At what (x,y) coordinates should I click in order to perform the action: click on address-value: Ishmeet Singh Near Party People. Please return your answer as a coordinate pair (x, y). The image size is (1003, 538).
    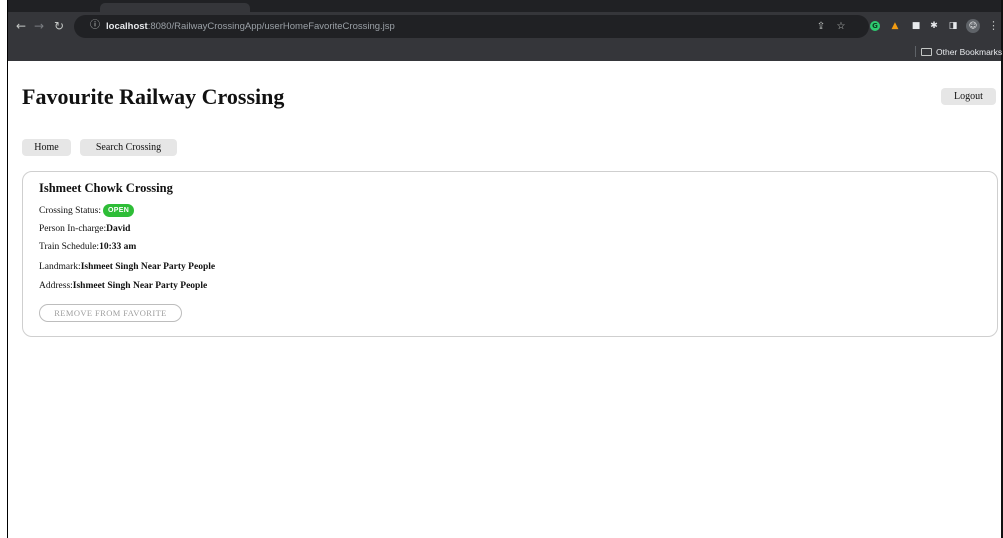
    Looking at the image, I should click on (140, 286).